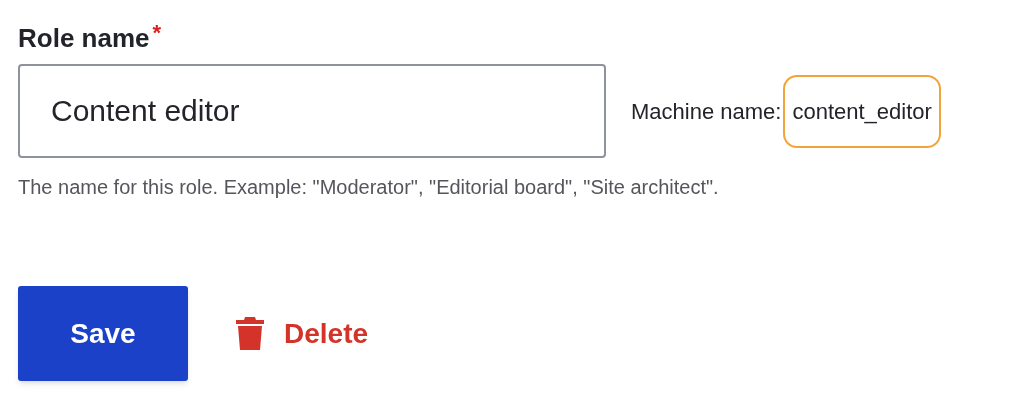 The image size is (1028, 402). I want to click on field-label: Role name, so click(84, 38).